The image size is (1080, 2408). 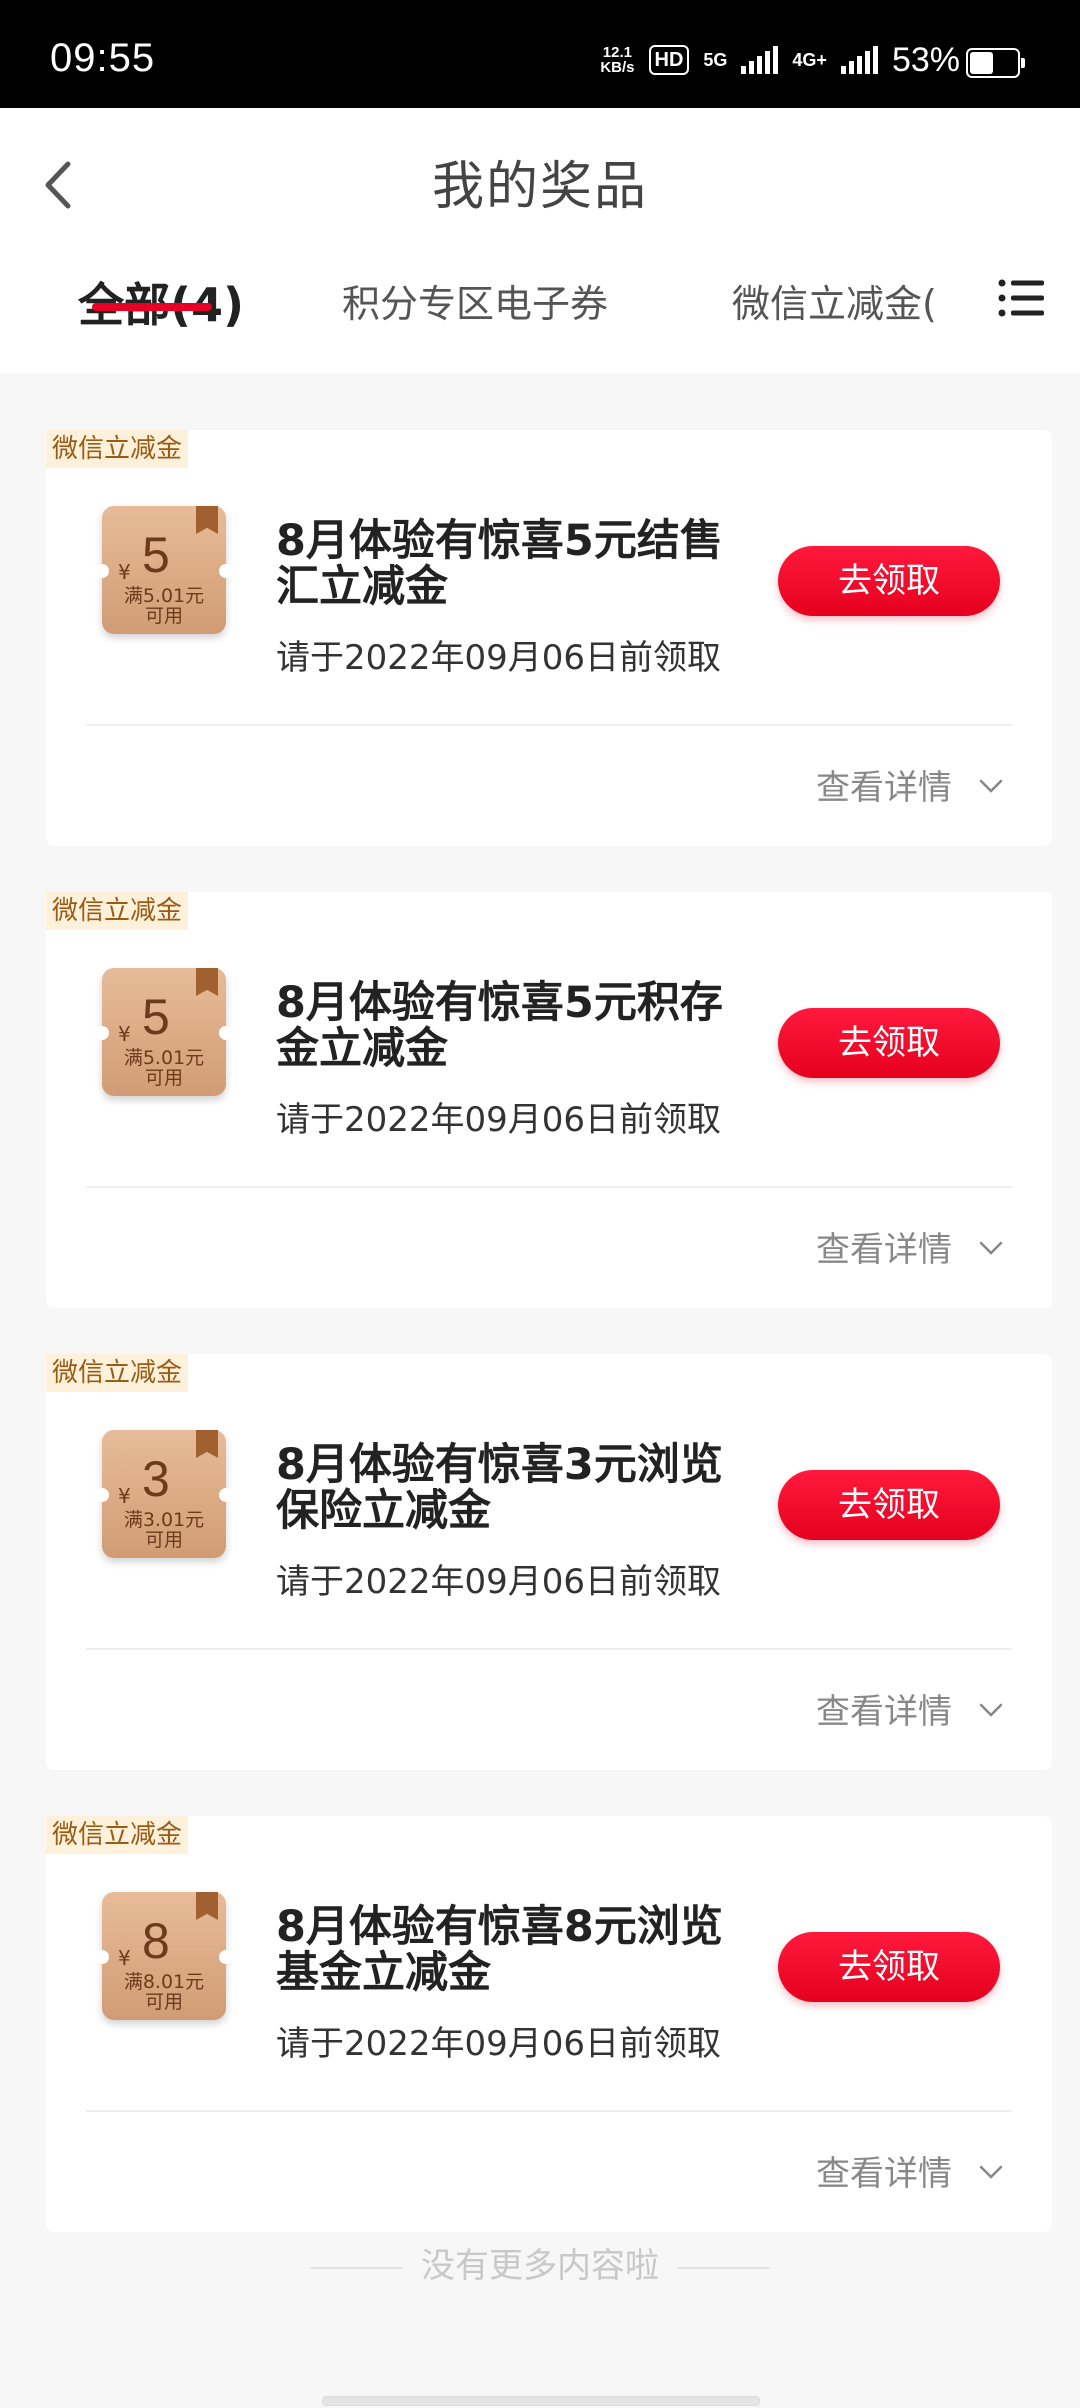 I want to click on tab-wechat-discount: 微信立减金(, so click(x=835, y=300).